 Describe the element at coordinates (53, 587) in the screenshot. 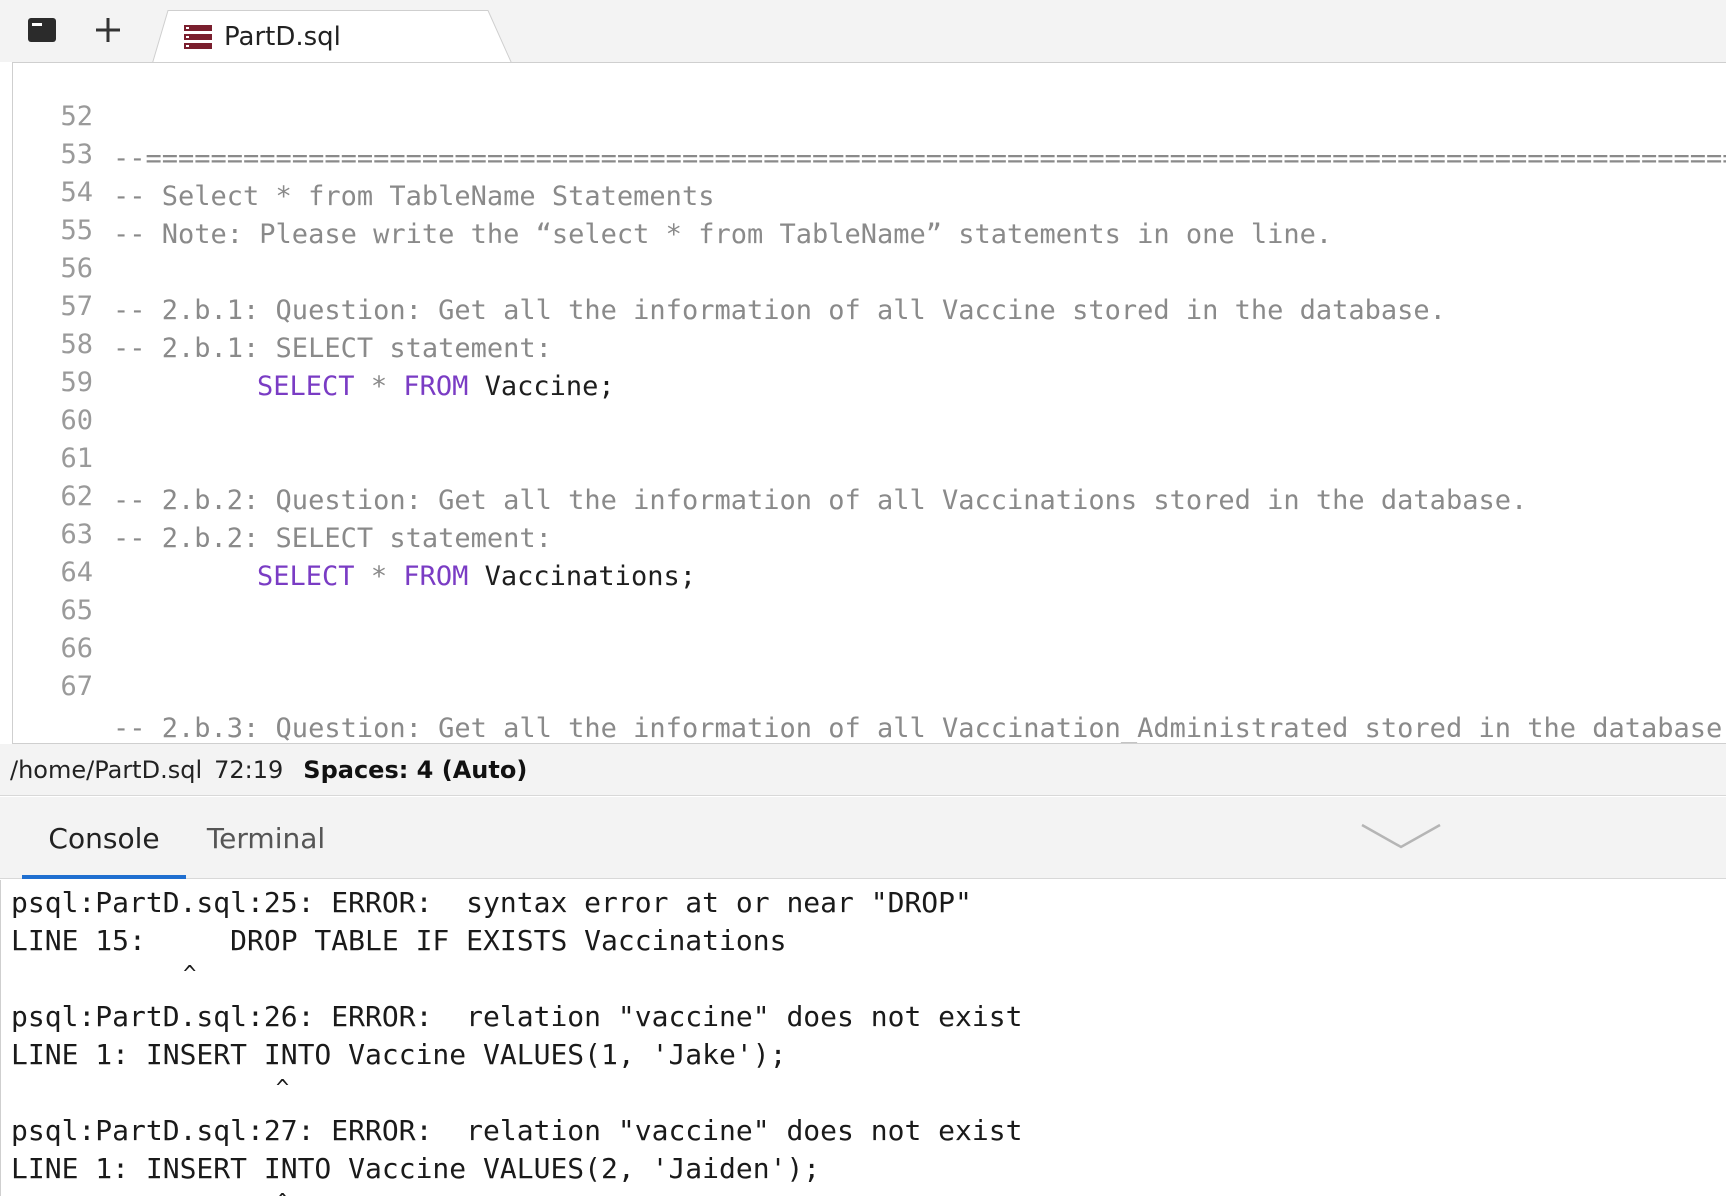

I see `code-line: 65` at that location.